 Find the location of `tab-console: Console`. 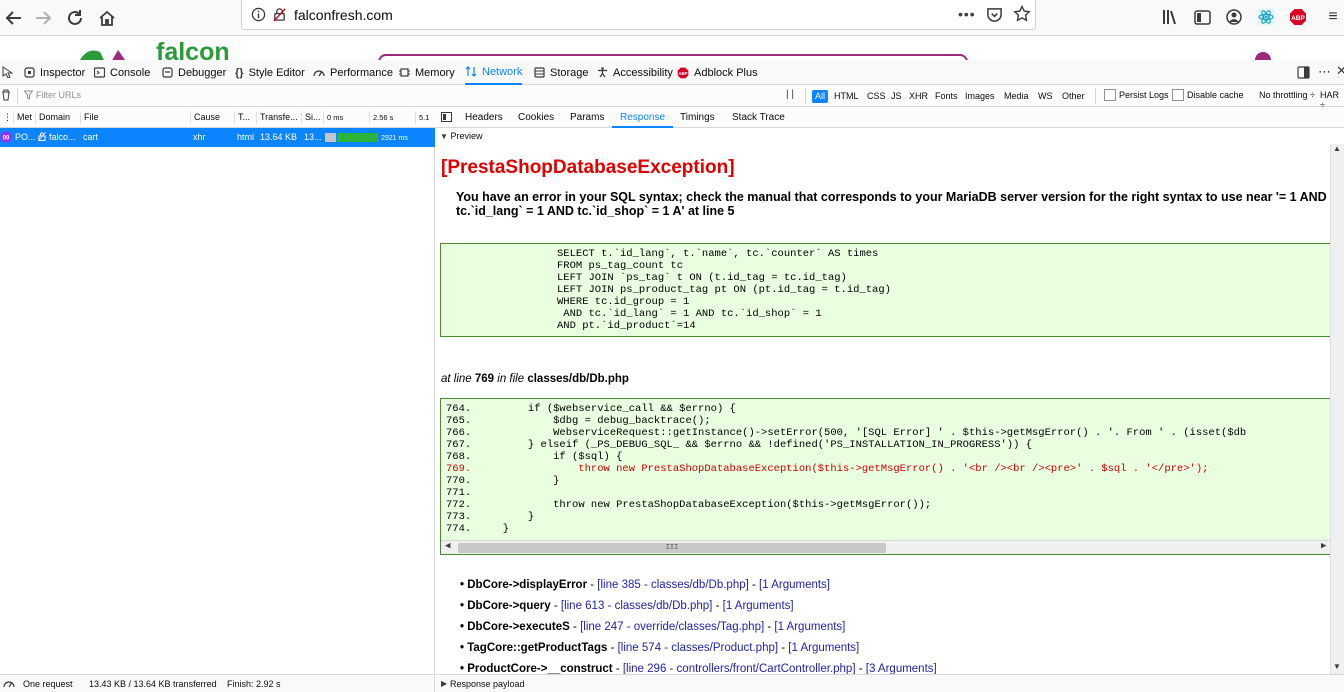

tab-console: Console is located at coordinates (122, 72).